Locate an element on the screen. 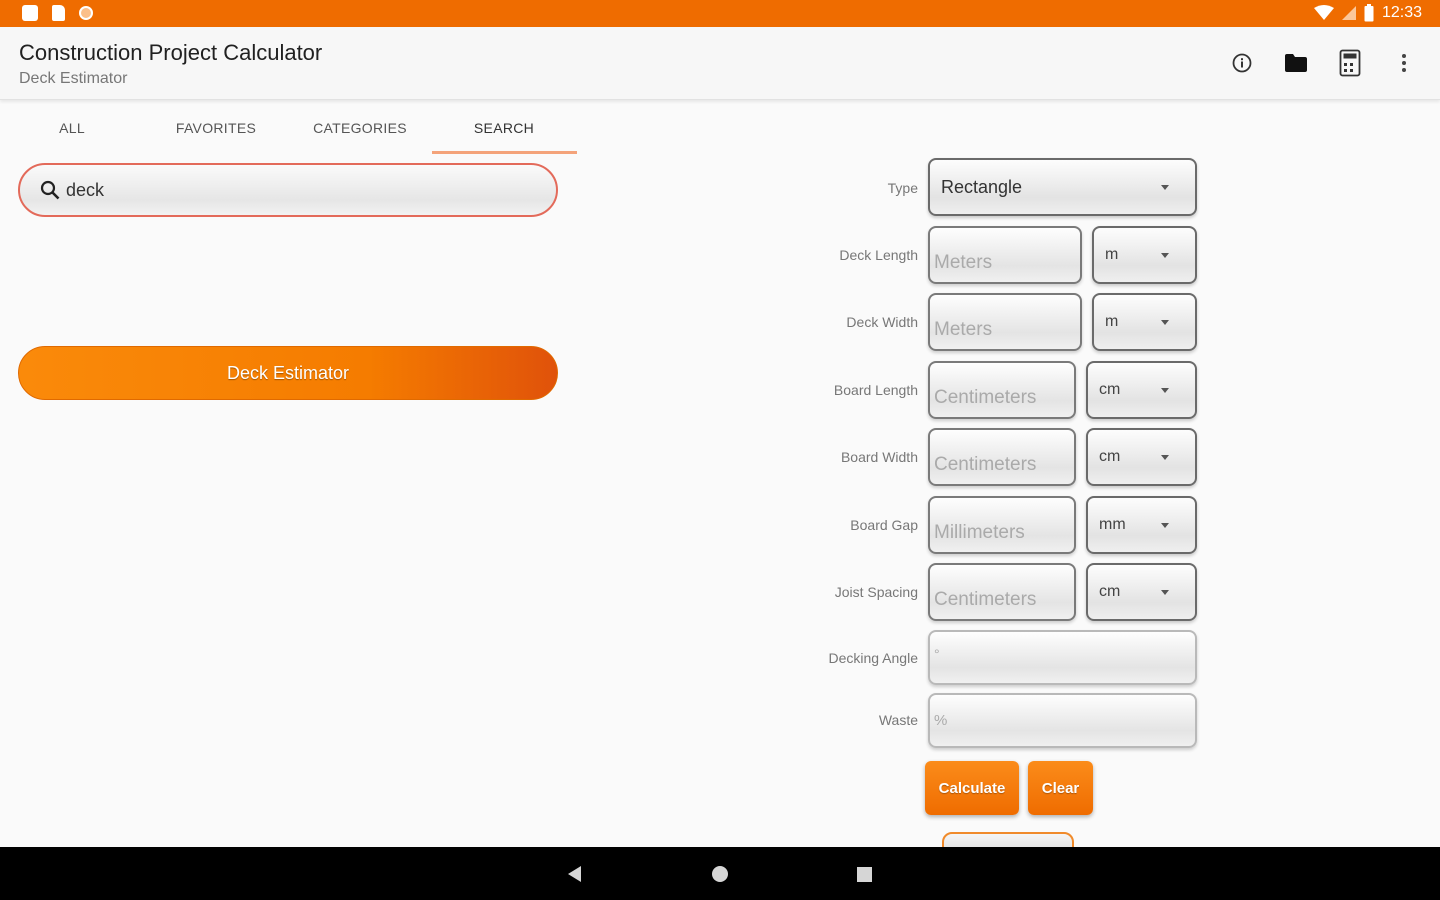 This screenshot has width=1440, height=900. result-deck-estimator-button: Deck Estimator is located at coordinates (288, 373).